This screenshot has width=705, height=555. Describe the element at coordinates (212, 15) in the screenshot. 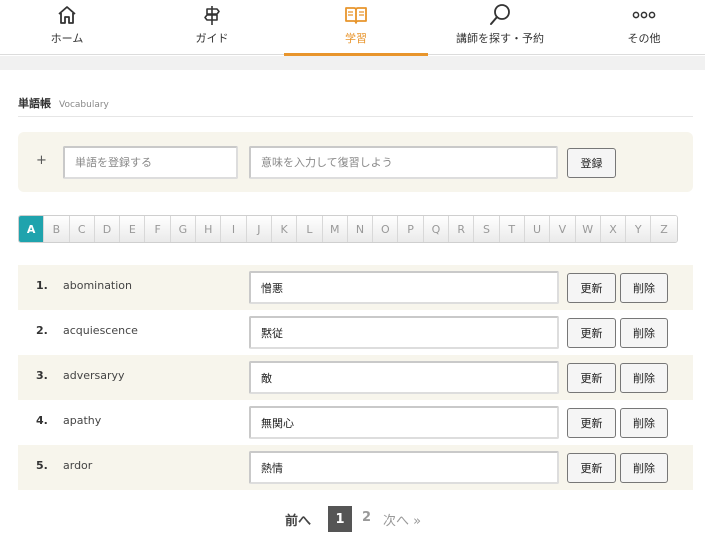

I see `signpost-icon` at that location.